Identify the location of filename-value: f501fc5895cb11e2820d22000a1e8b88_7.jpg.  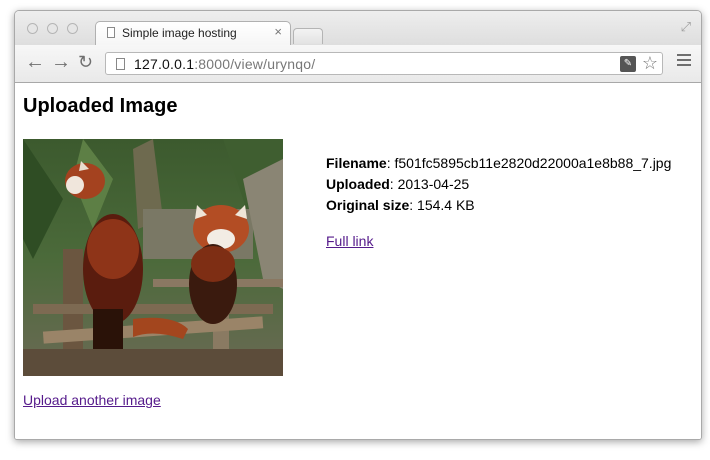
(533, 163).